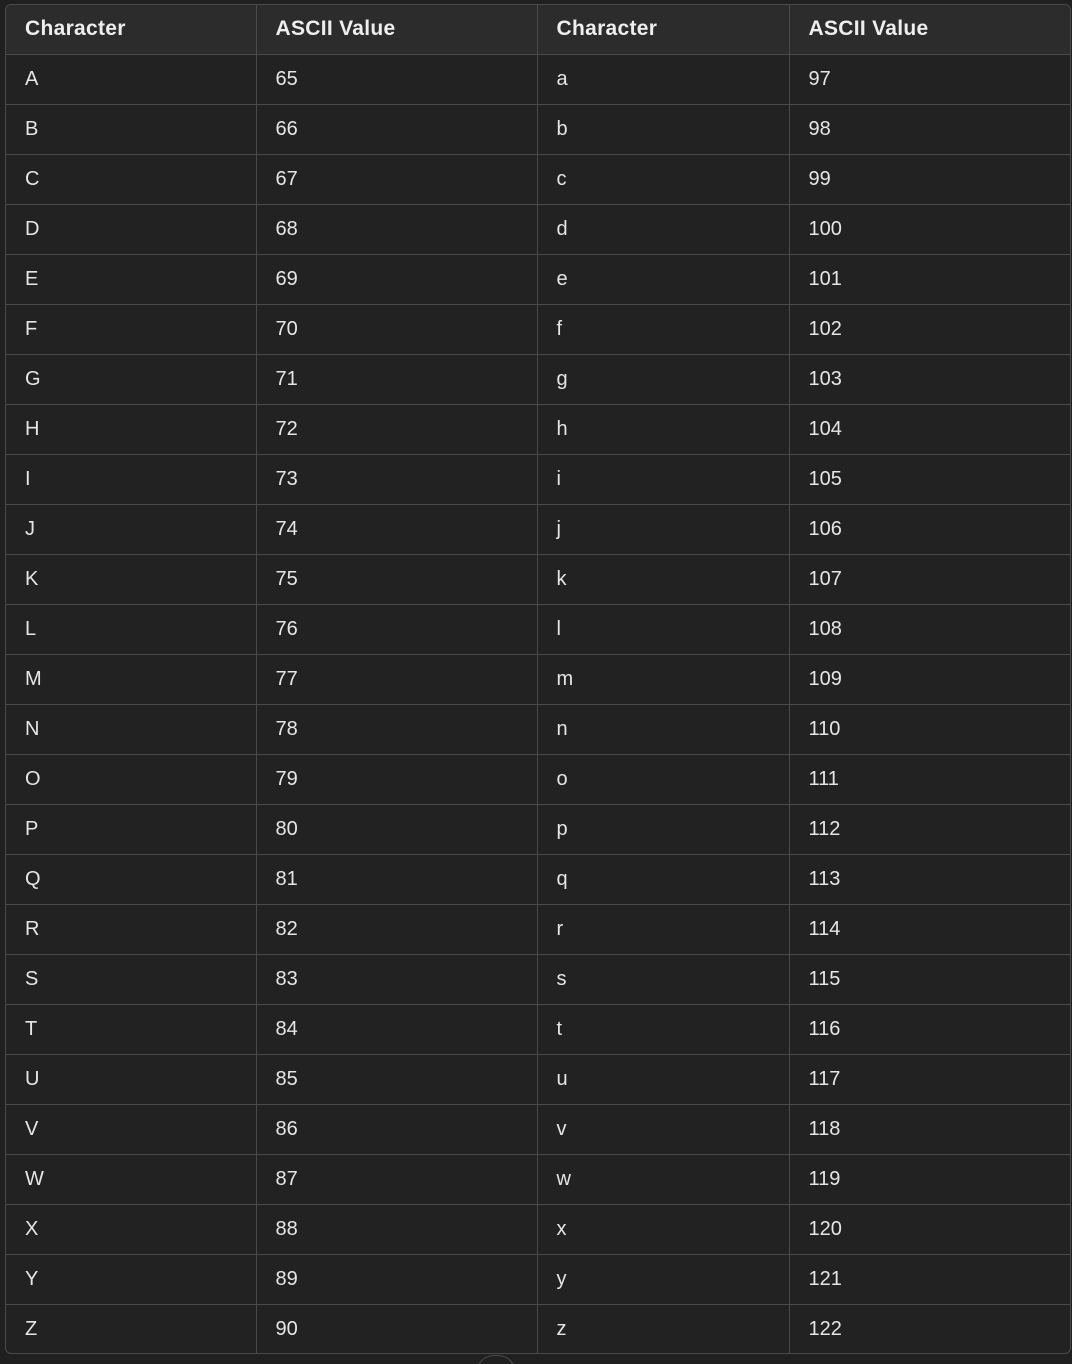  Describe the element at coordinates (663, 1328) in the screenshot. I see `lowercase-character-cell: z` at that location.